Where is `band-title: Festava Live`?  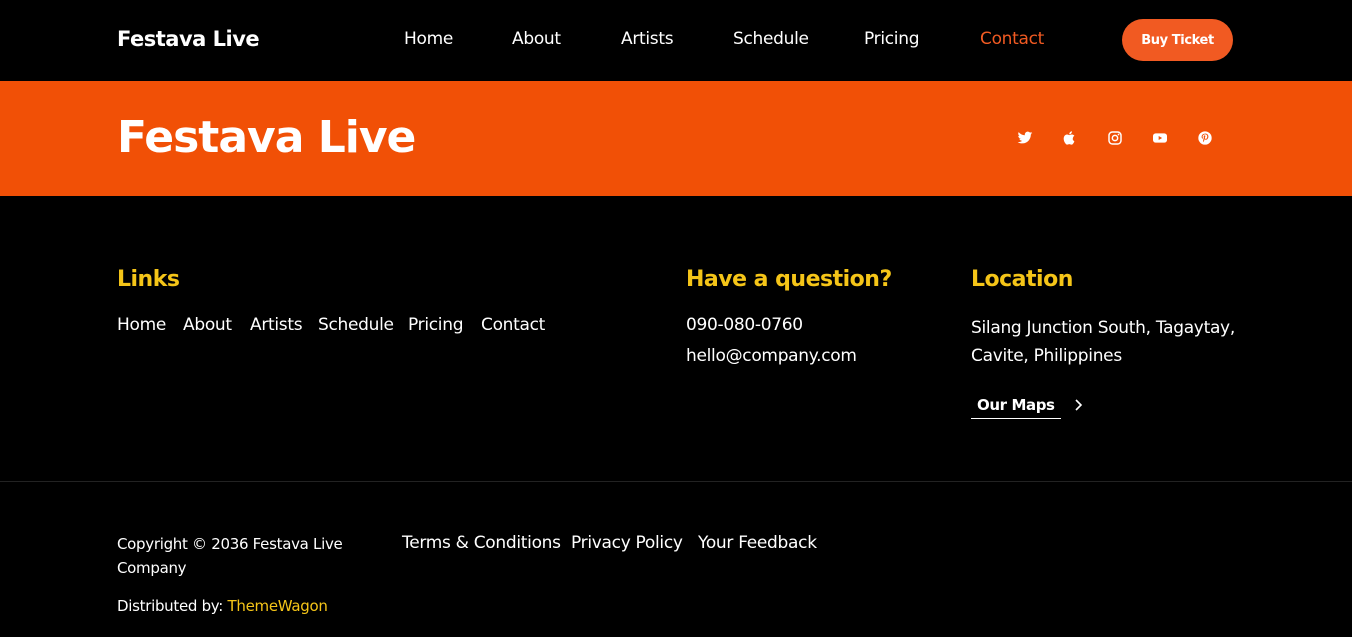 band-title: Festava Live is located at coordinates (266, 137).